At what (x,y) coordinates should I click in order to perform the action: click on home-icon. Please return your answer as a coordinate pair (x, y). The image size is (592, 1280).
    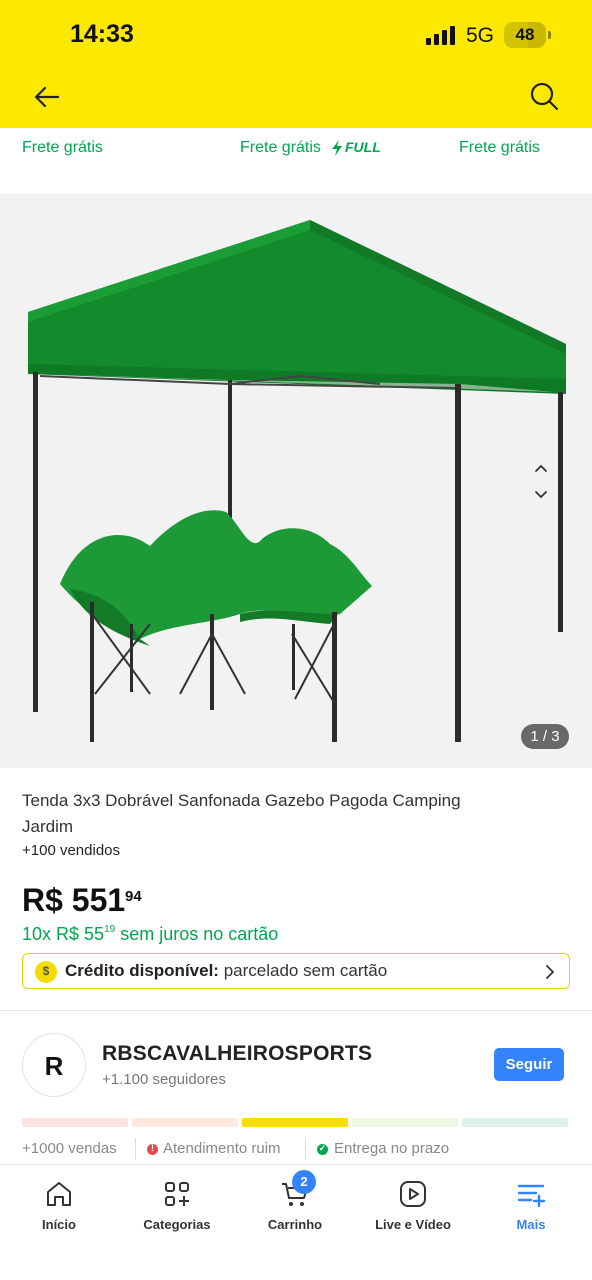
    Looking at the image, I should click on (59, 1194).